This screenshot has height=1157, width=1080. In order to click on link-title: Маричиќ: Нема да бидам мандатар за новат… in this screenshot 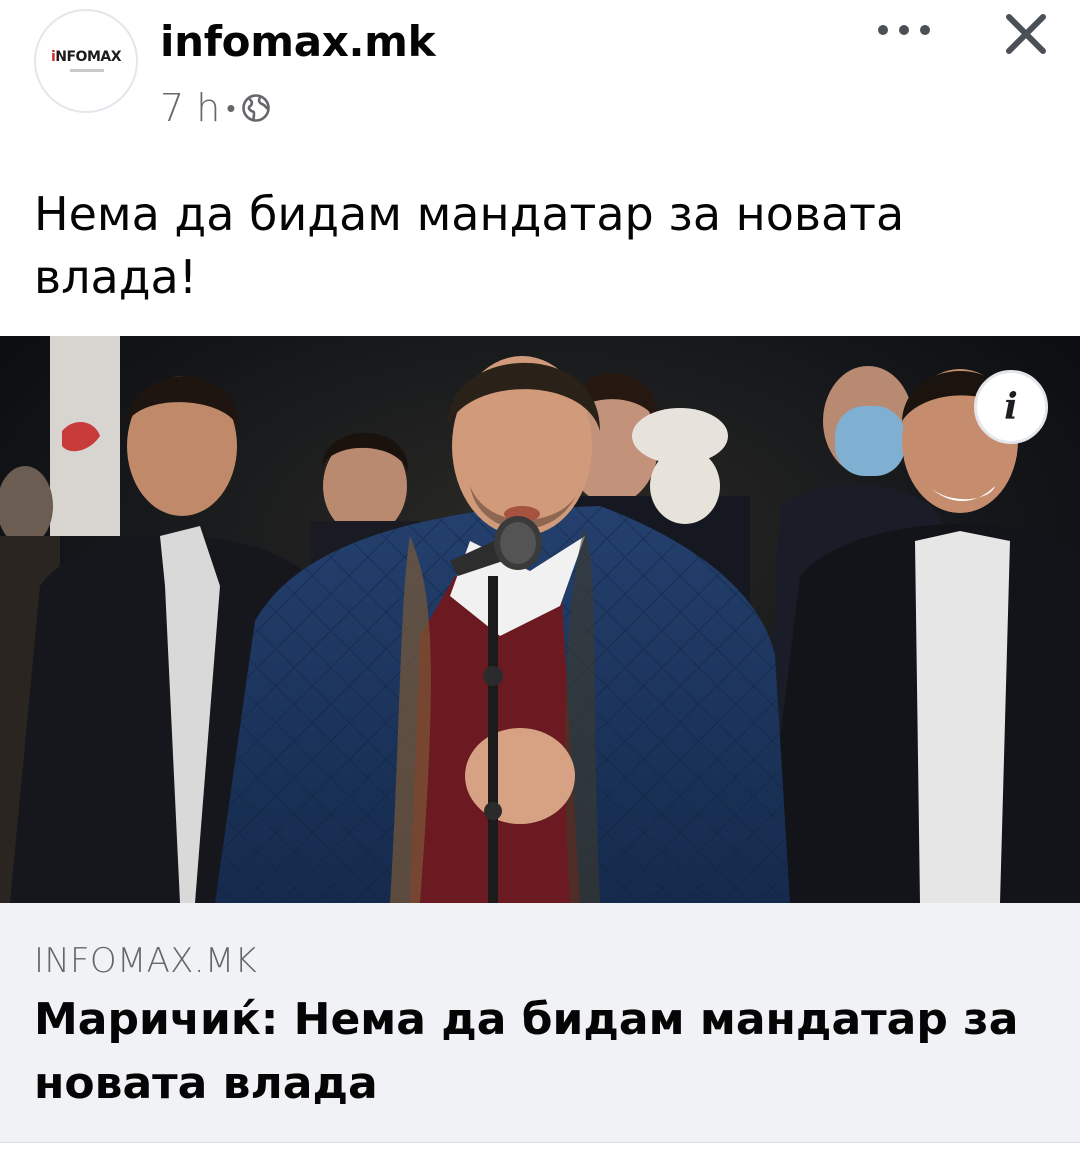, I will do `click(539, 1052)`.